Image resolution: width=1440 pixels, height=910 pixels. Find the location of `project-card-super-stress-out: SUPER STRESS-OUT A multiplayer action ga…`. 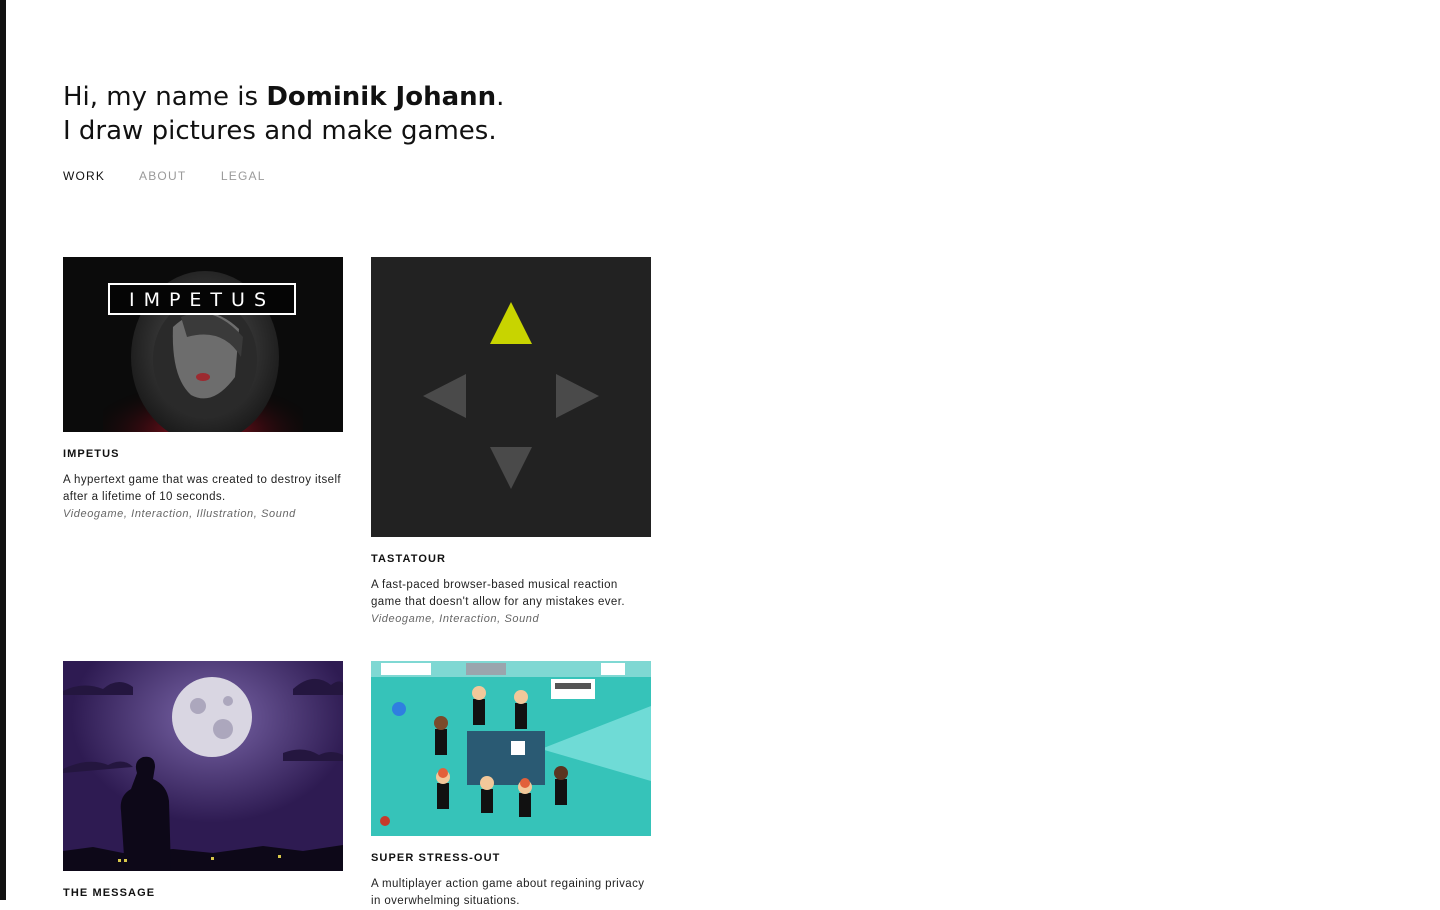

project-card-super-stress-out: SUPER STRESS-OUT A multiplayer action ga… is located at coordinates (511, 785).